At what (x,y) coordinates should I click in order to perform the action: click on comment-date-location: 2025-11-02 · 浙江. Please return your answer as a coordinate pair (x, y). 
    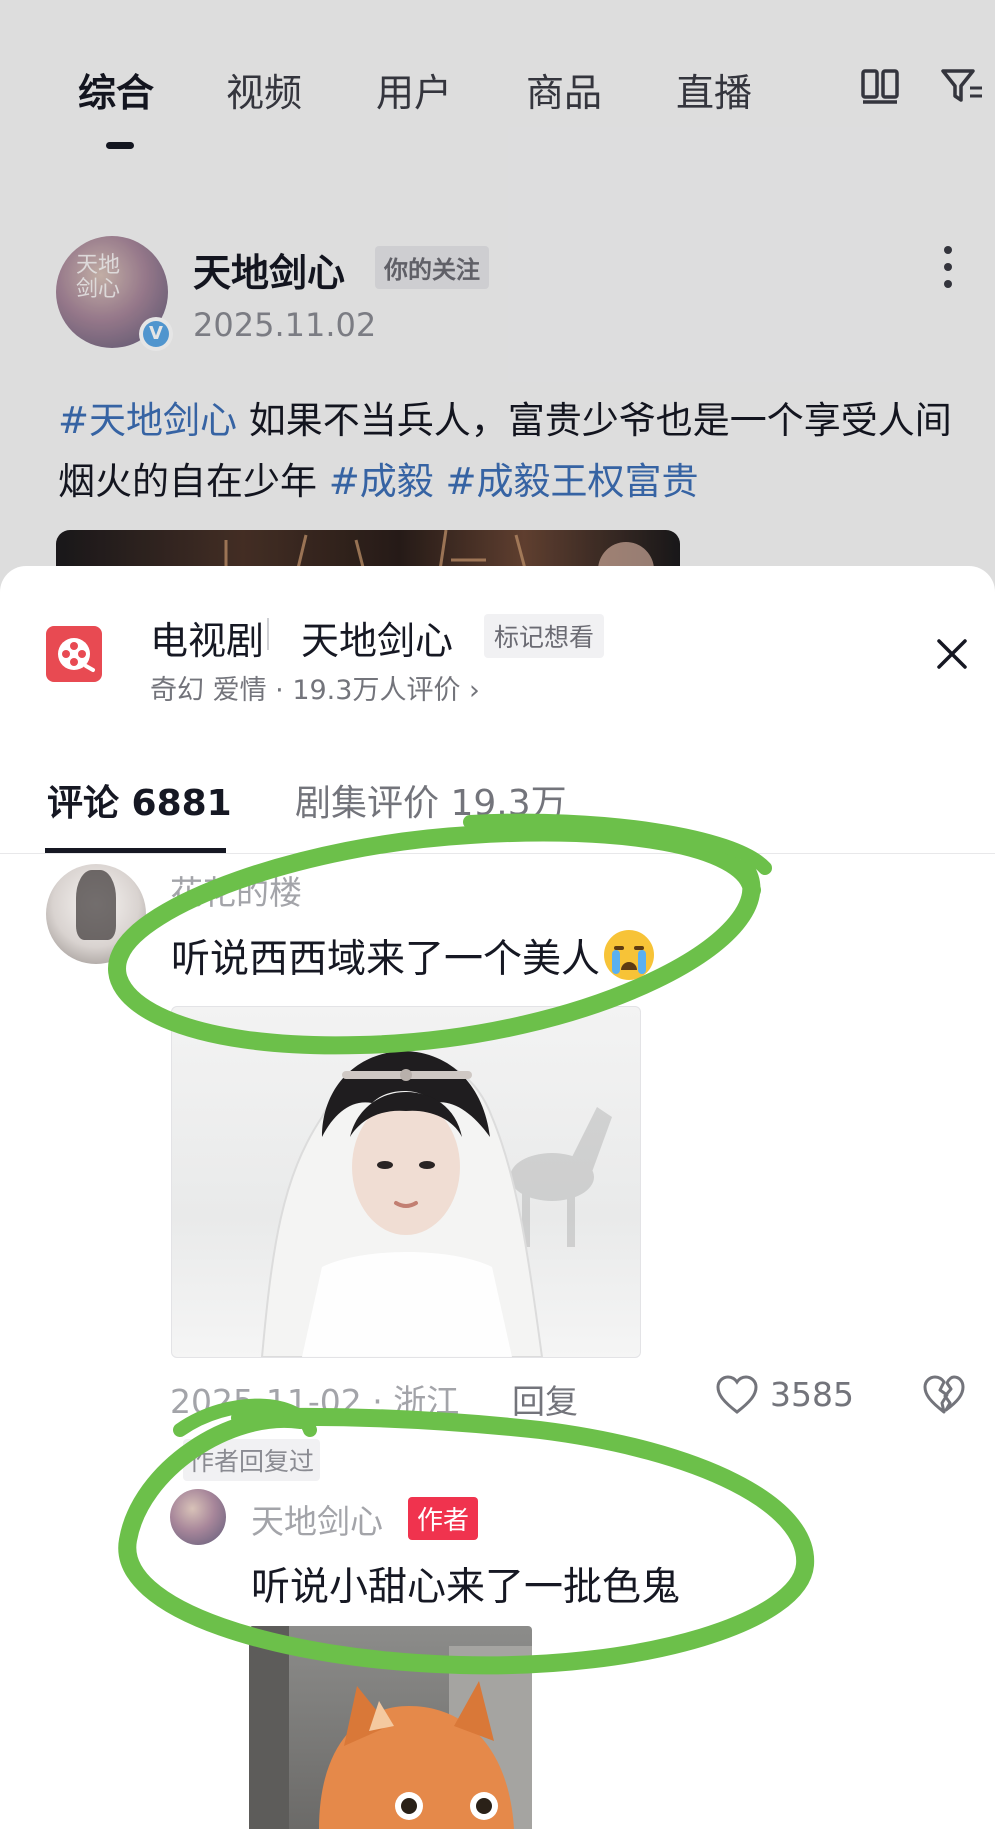
    Looking at the image, I should click on (315, 1401).